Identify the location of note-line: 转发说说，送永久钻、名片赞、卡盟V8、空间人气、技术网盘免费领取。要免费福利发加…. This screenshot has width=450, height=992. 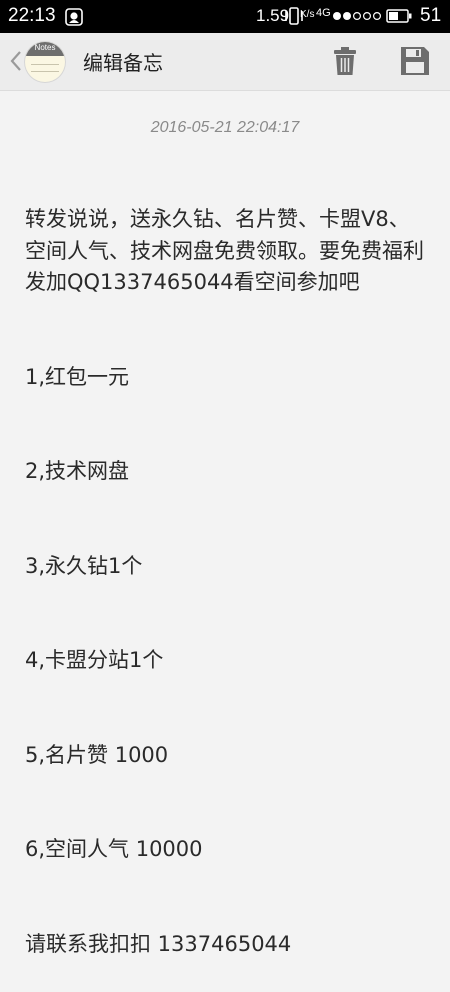
(224, 250).